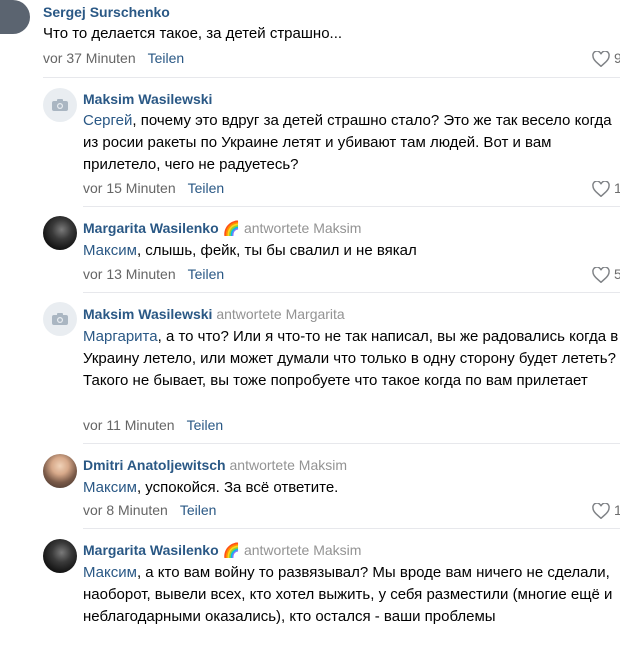 The height and width of the screenshot is (654, 620). I want to click on comment-meta: vor 8 Minuten Teilen, so click(149, 510).